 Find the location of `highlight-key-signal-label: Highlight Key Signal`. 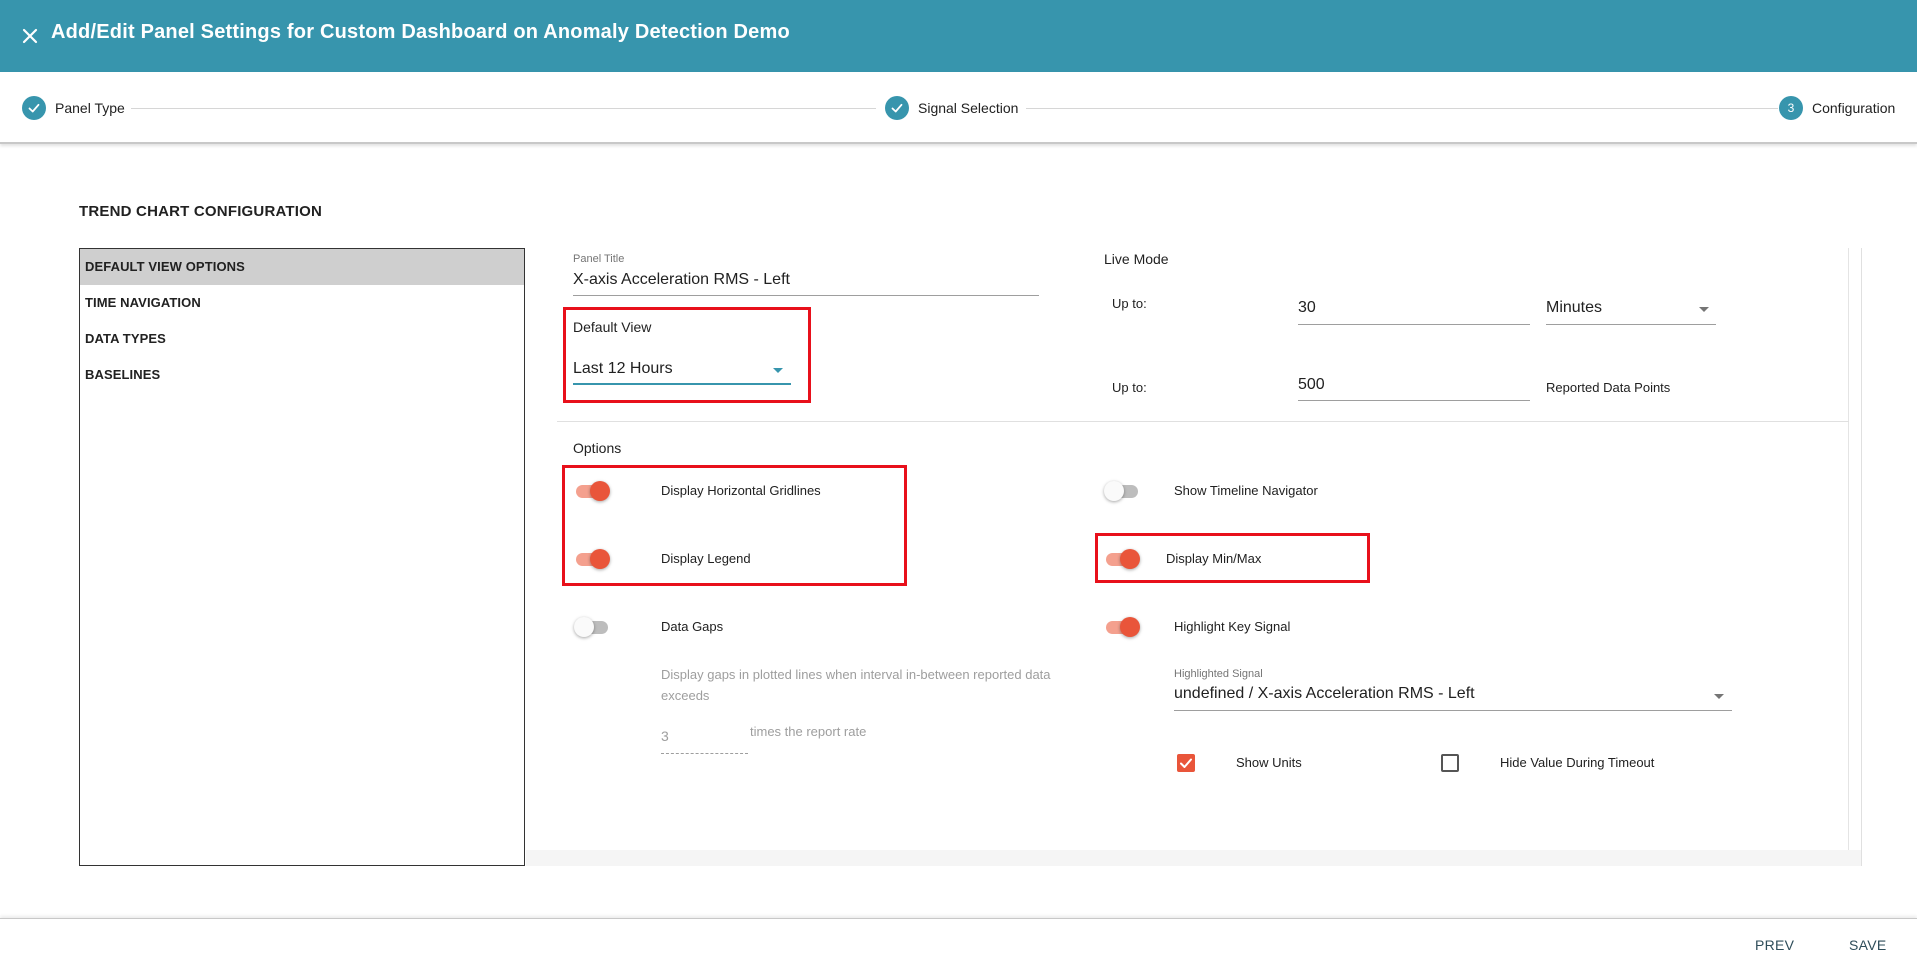

highlight-key-signal-label: Highlight Key Signal is located at coordinates (1232, 626).